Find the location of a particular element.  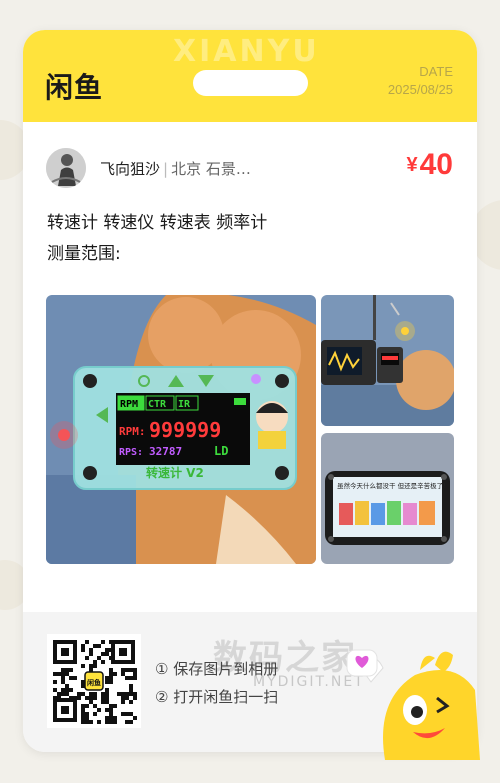

description-line: 测量范围: is located at coordinates (84, 254).